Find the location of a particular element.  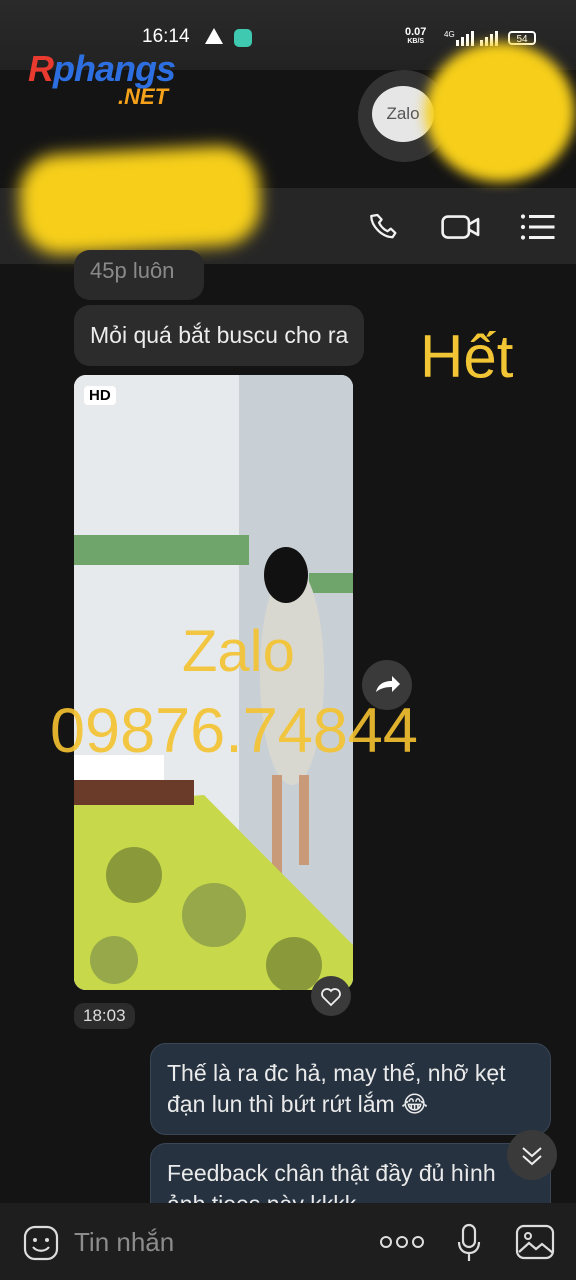

scroll-down-button is located at coordinates (532, 1155).